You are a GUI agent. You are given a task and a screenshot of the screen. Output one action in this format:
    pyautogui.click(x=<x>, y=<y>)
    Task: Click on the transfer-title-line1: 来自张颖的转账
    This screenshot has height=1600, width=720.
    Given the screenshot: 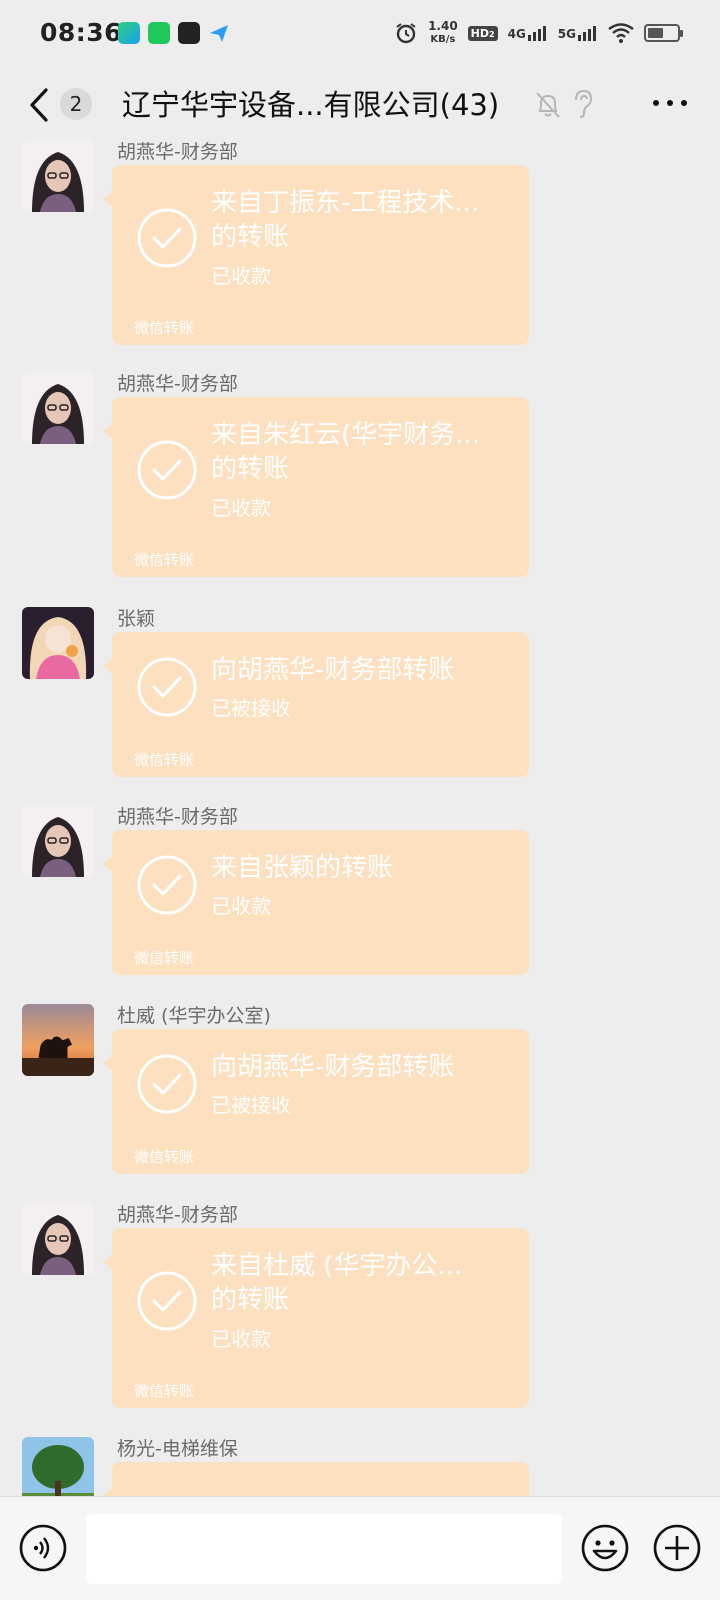 What is the action you would take?
    pyautogui.click(x=302, y=868)
    